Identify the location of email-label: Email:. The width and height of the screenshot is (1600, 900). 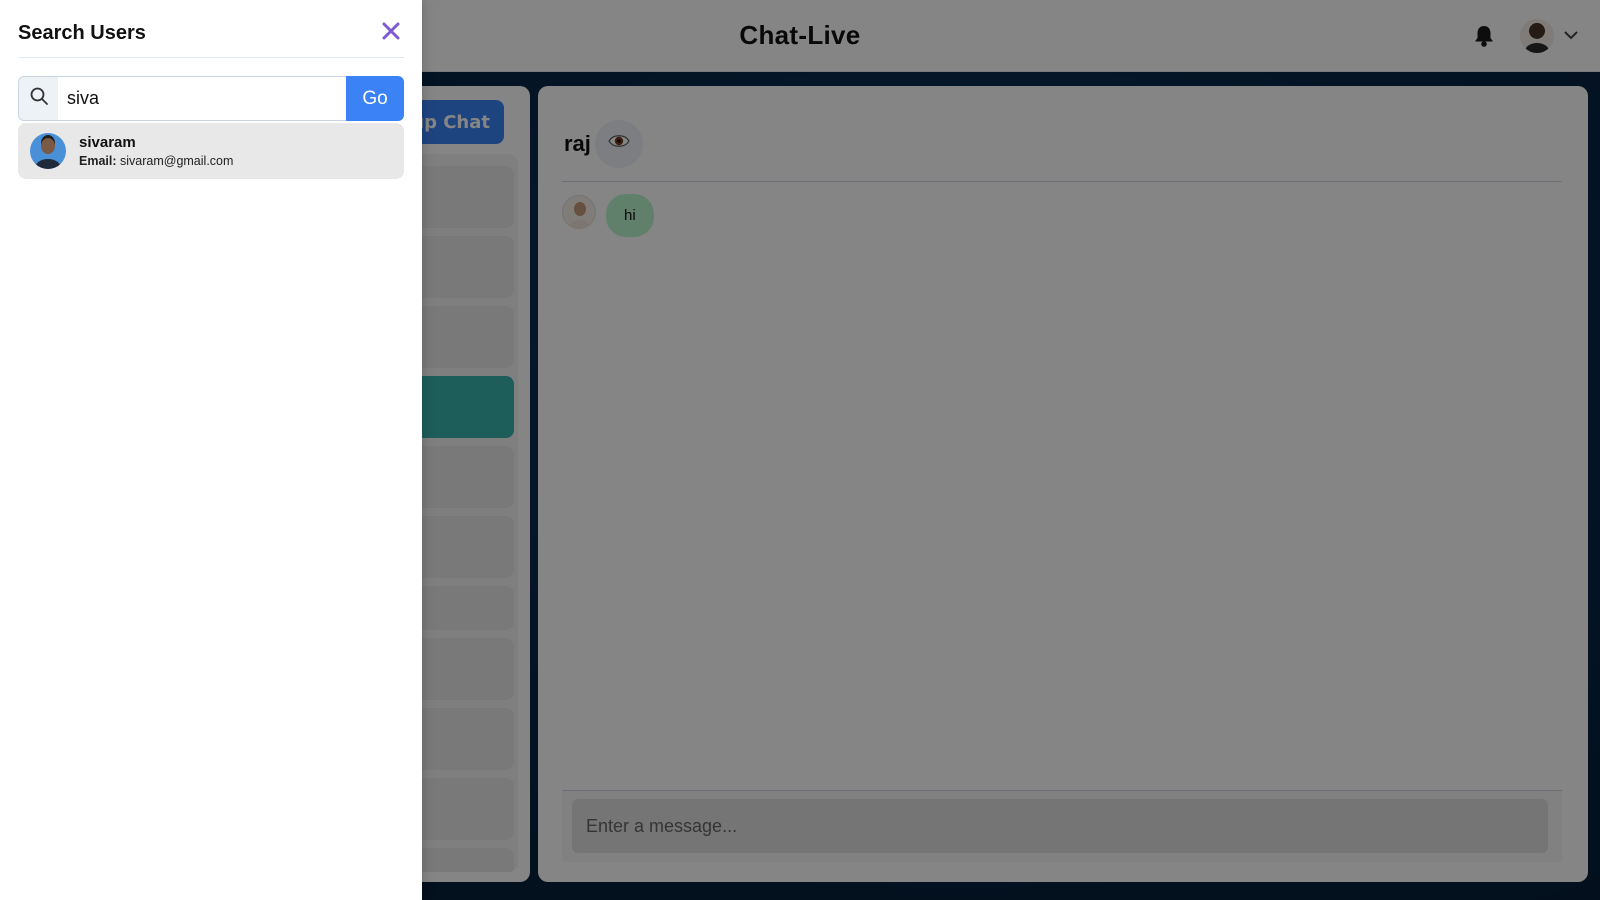
(98, 161).